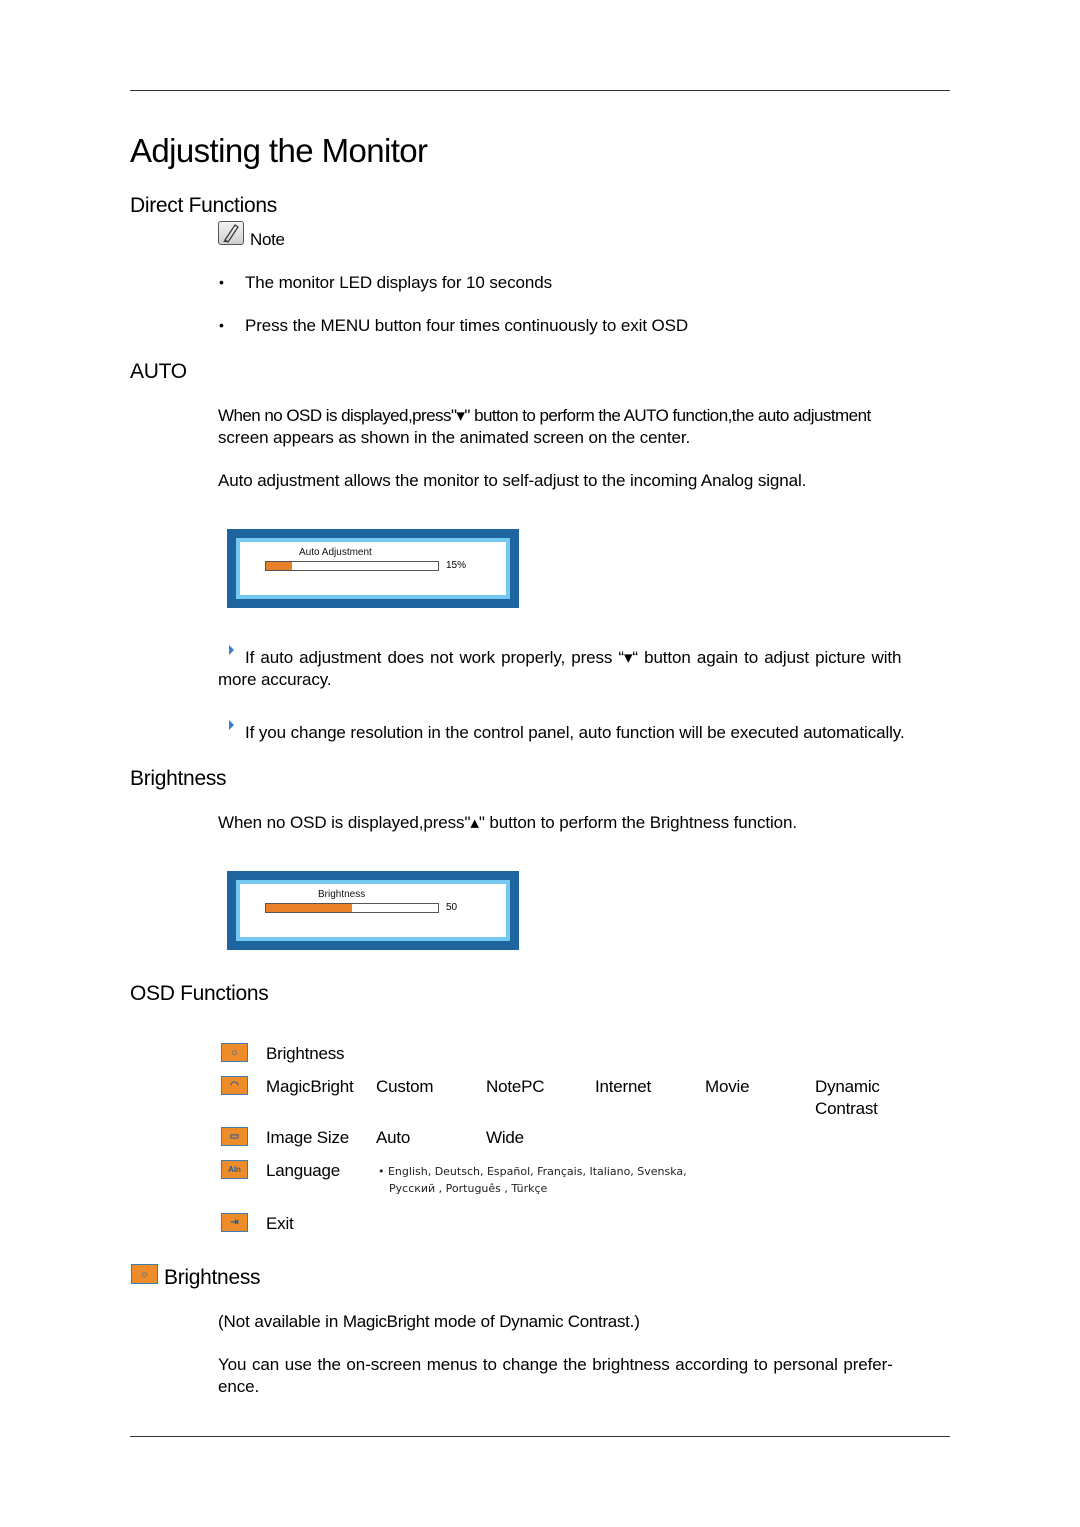 The height and width of the screenshot is (1527, 1080). I want to click on auto-adjustment-osd: Auto Adjustment 15%, so click(373, 568).